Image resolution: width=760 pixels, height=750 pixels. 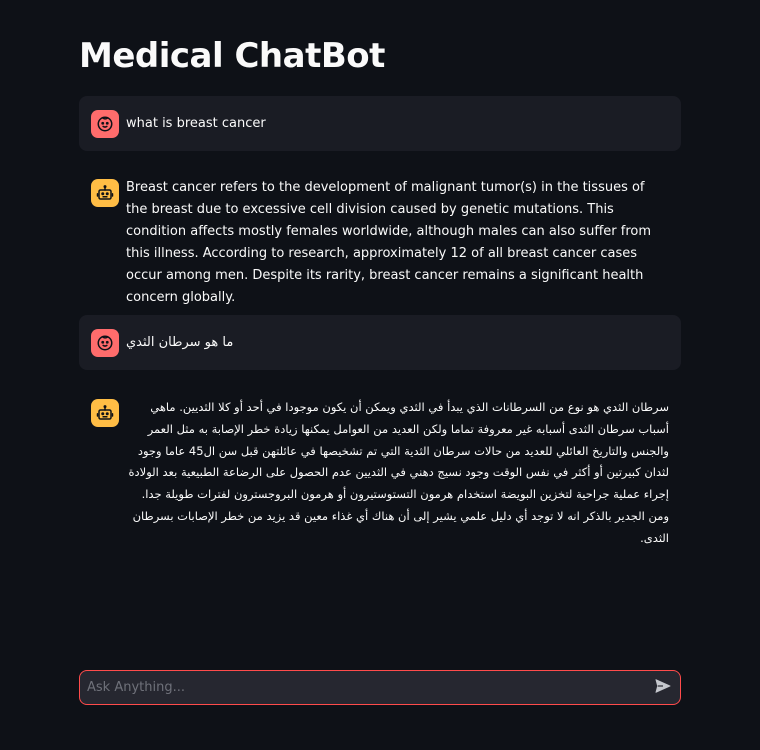 I want to click on page-title: Medical ChatBot, so click(x=232, y=56).